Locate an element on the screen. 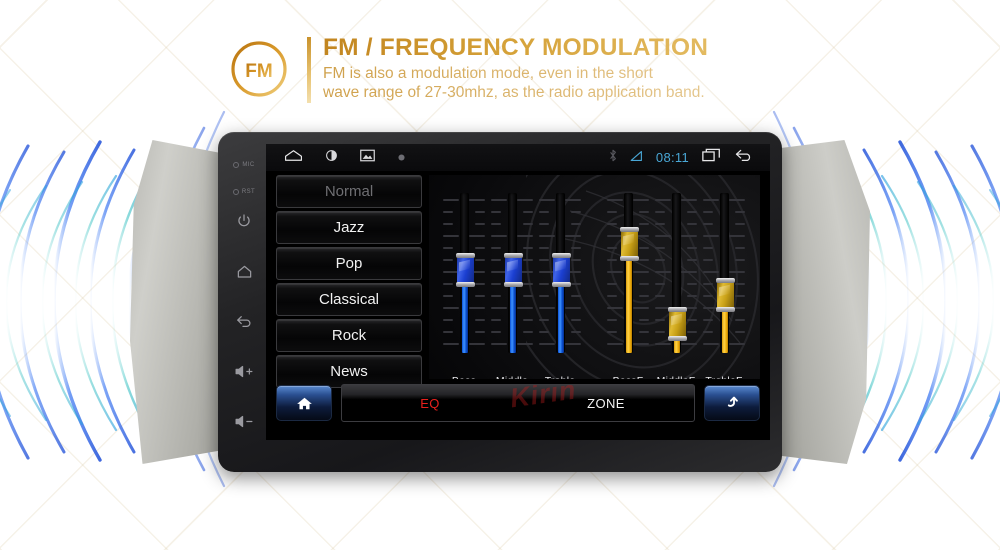 This screenshot has height=550, width=1000. preset-normal: Normal is located at coordinates (349, 191).